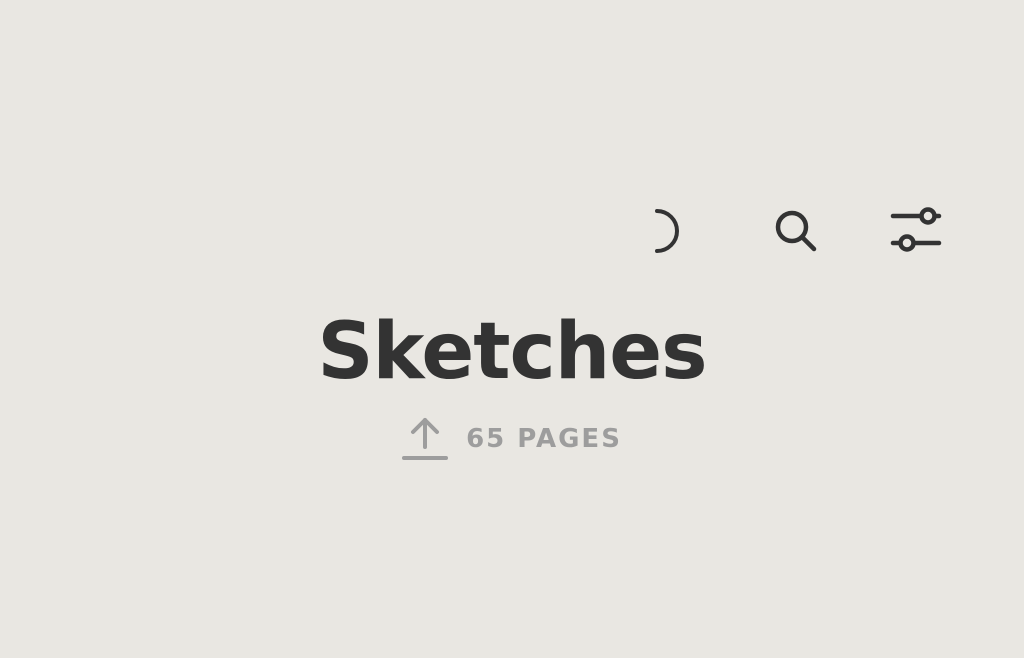 The height and width of the screenshot is (658, 1024). I want to click on loading-spinner-icon, so click(668, 230).